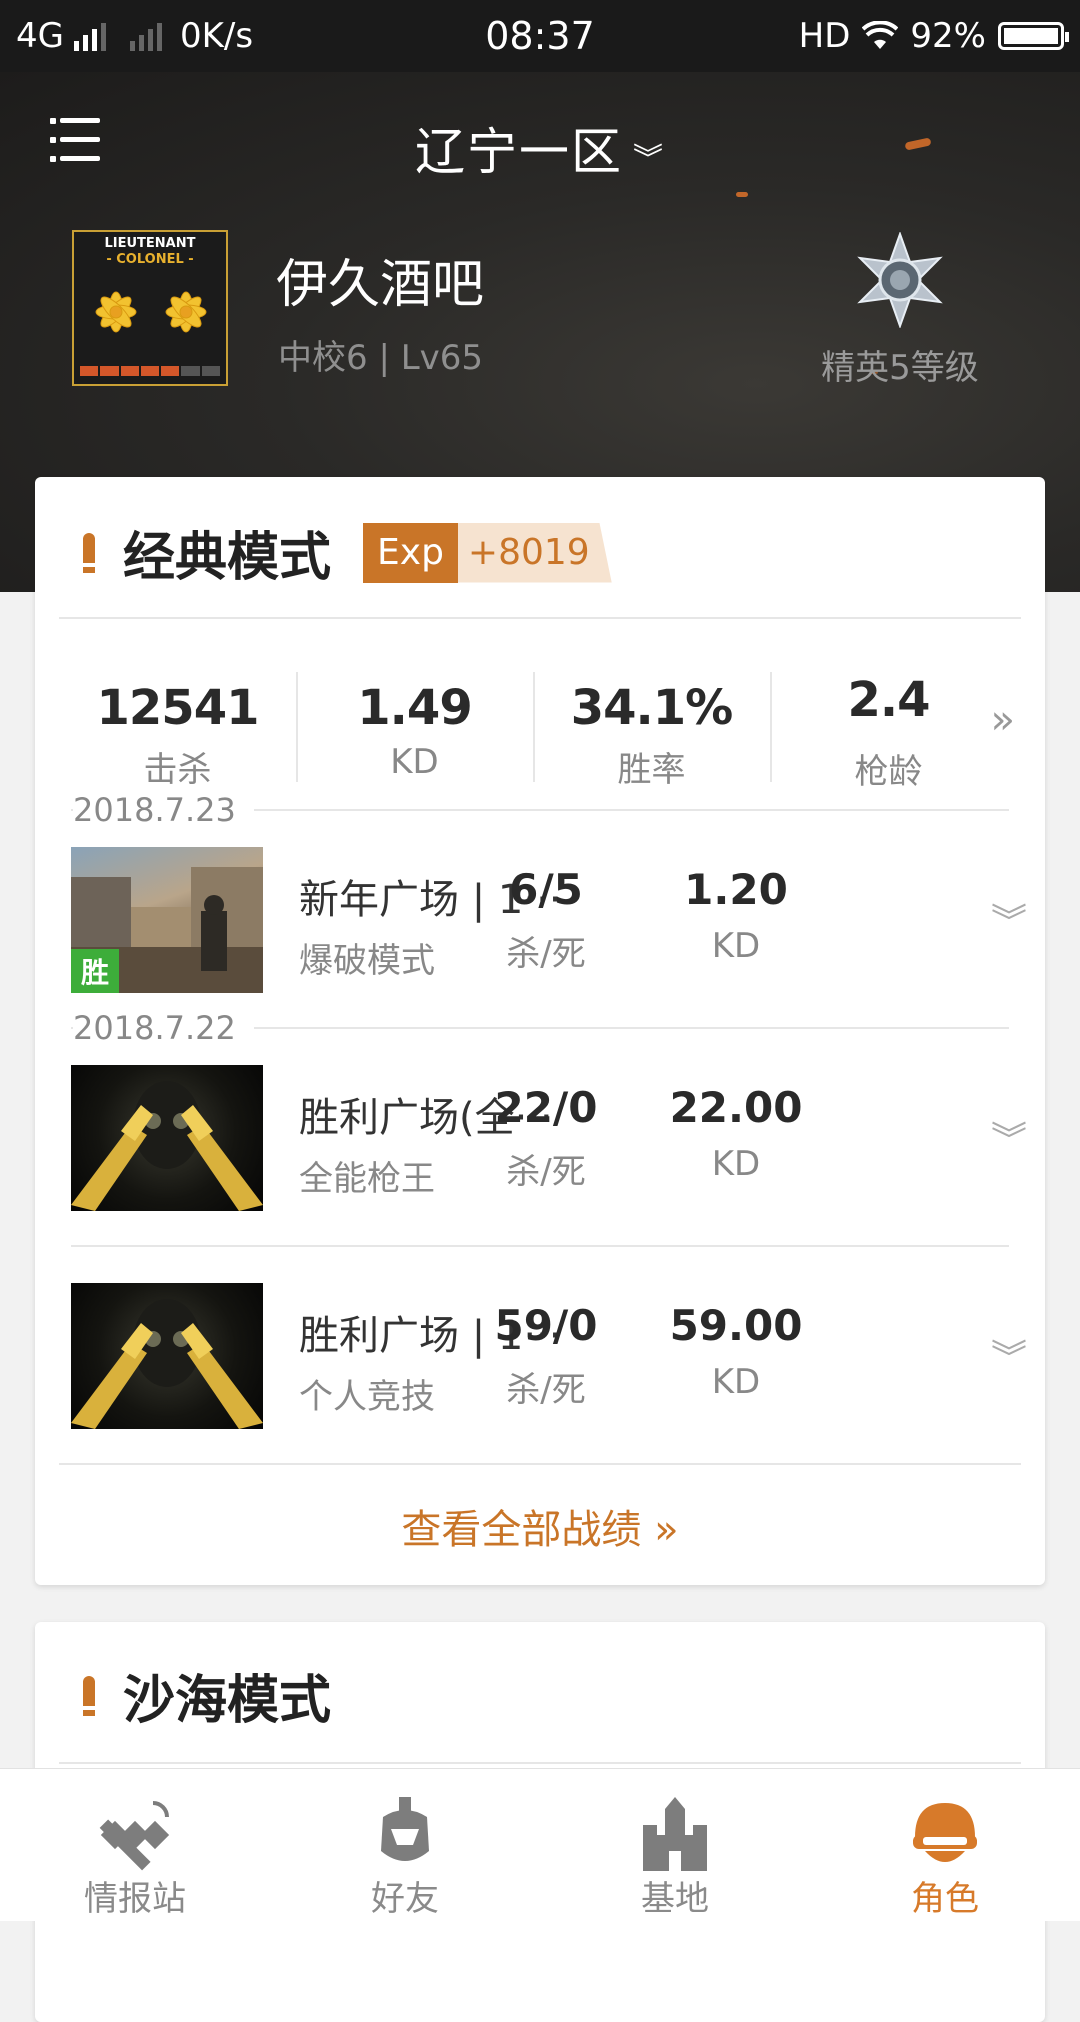 This screenshot has width=1080, height=2022. I want to click on rank-badge-line2: - COLONEL -, so click(150, 259).